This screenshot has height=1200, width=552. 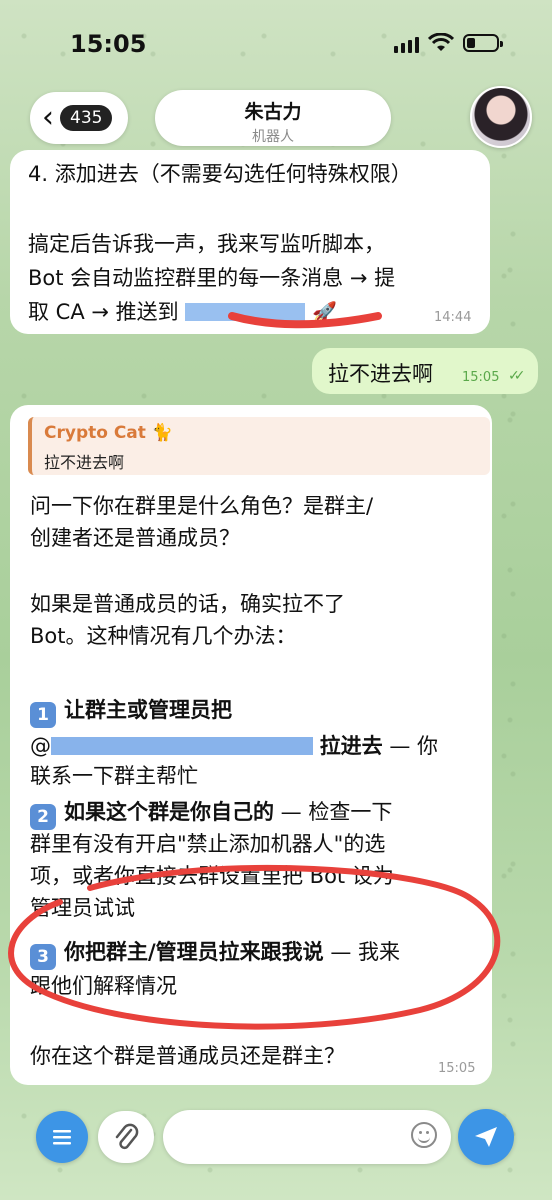 I want to click on message-line: 群里有没有开启"禁止添加机器人"的选, so click(x=208, y=844).